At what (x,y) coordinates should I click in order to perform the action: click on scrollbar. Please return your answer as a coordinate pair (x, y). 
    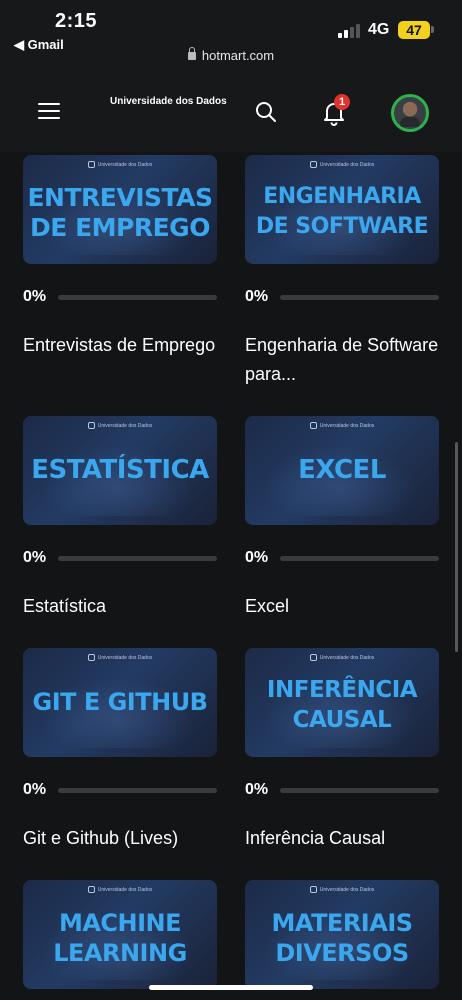
    Looking at the image, I should click on (456, 547).